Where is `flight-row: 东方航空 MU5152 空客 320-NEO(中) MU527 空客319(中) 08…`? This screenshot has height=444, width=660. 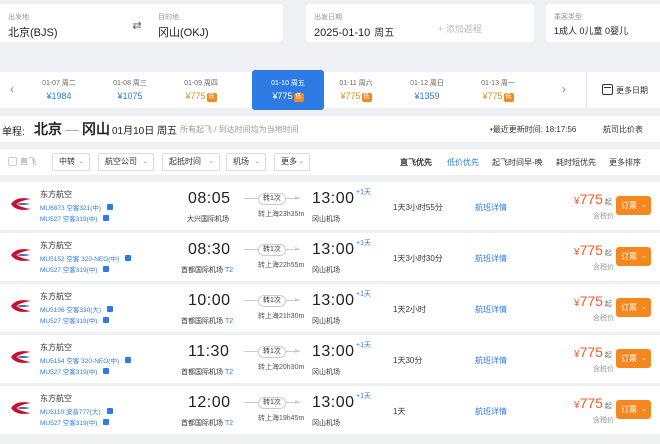
flight-row: 东方航空 MU5152 空客 320-NEO(中) MU527 空客319(中) 08… is located at coordinates (330, 257).